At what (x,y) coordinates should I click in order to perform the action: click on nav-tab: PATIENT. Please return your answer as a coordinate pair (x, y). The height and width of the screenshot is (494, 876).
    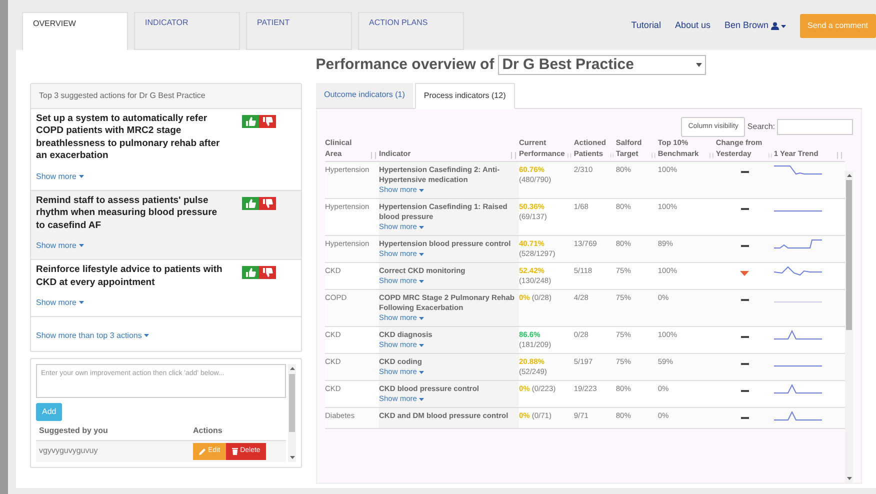
    Looking at the image, I should click on (299, 31).